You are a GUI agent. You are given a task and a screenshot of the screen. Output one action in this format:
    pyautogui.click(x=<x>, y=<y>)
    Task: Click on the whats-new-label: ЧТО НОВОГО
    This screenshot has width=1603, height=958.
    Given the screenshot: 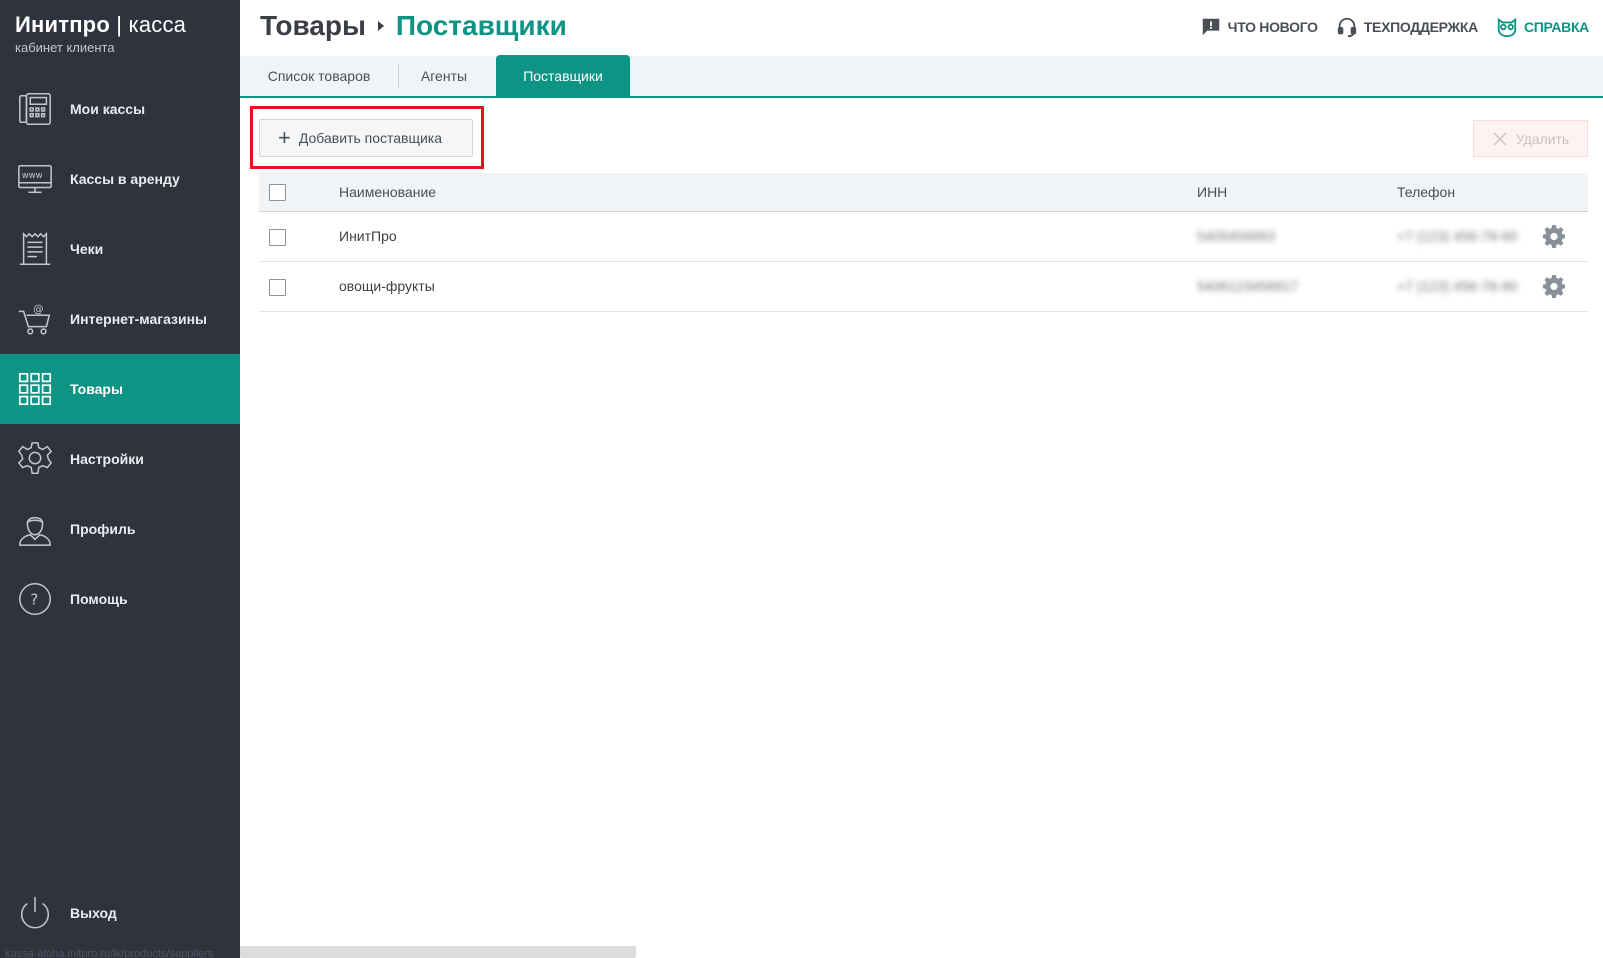 What is the action you would take?
    pyautogui.click(x=1272, y=27)
    